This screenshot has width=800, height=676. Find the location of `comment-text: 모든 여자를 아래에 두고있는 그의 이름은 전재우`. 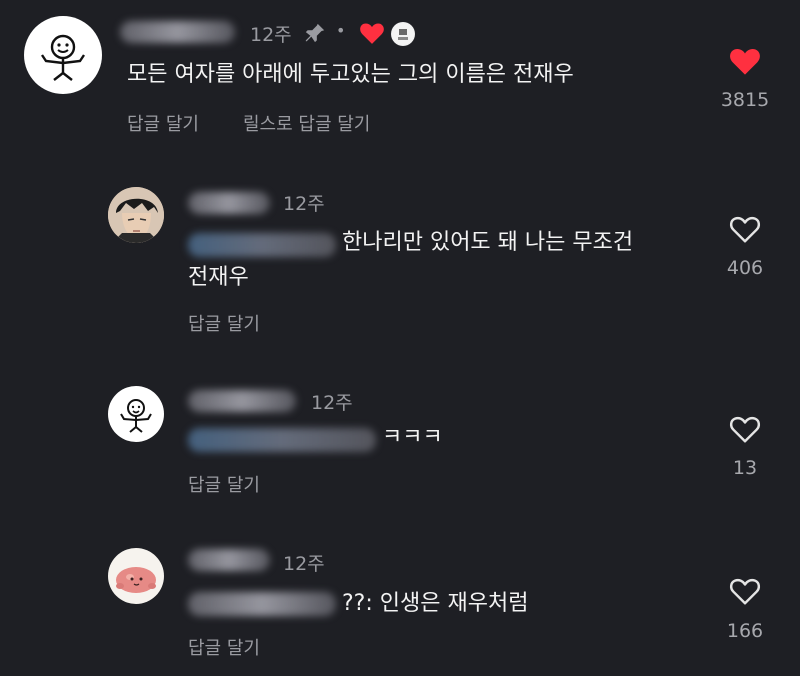

comment-text: 모든 여자를 아래에 두고있는 그의 이름은 전재우 is located at coordinates (350, 74).